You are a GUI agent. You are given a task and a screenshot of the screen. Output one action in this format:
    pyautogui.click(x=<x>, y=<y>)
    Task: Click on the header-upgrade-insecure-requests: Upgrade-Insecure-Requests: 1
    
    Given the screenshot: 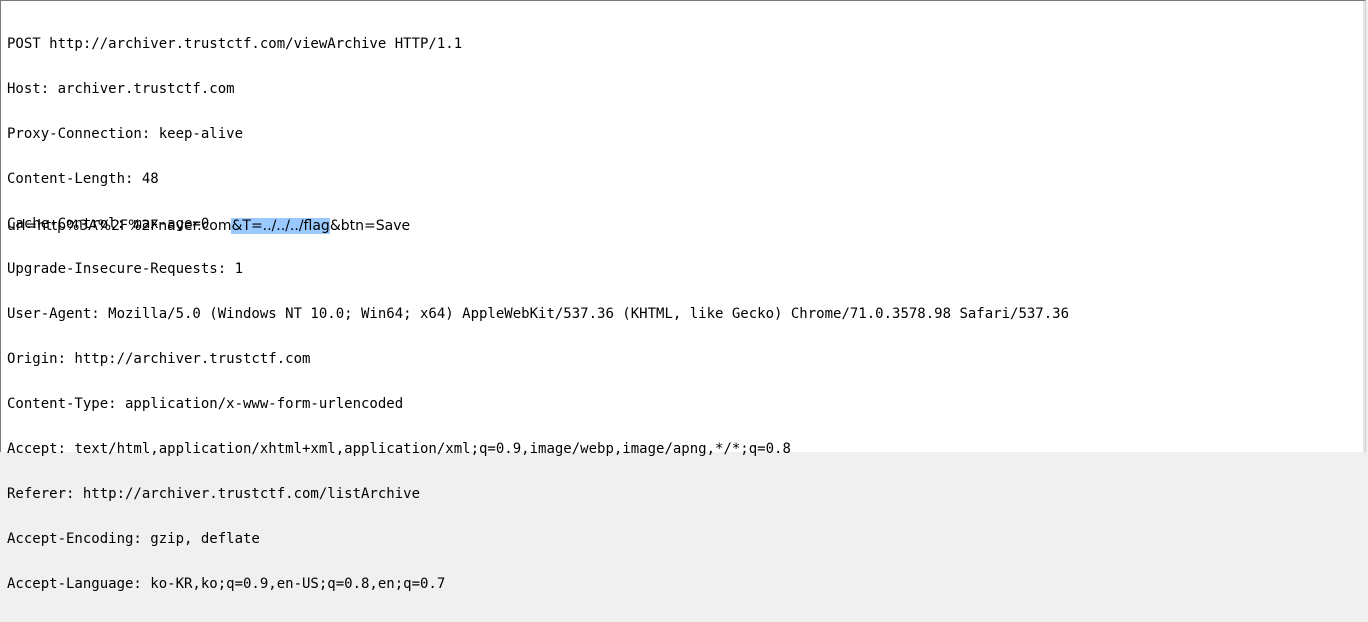 What is the action you would take?
    pyautogui.click(x=125, y=269)
    